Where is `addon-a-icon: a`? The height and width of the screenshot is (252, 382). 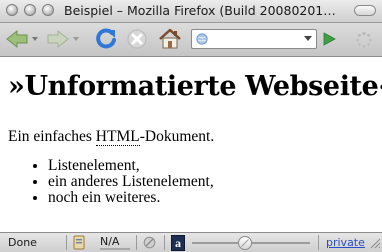 addon-a-icon: a is located at coordinates (178, 242).